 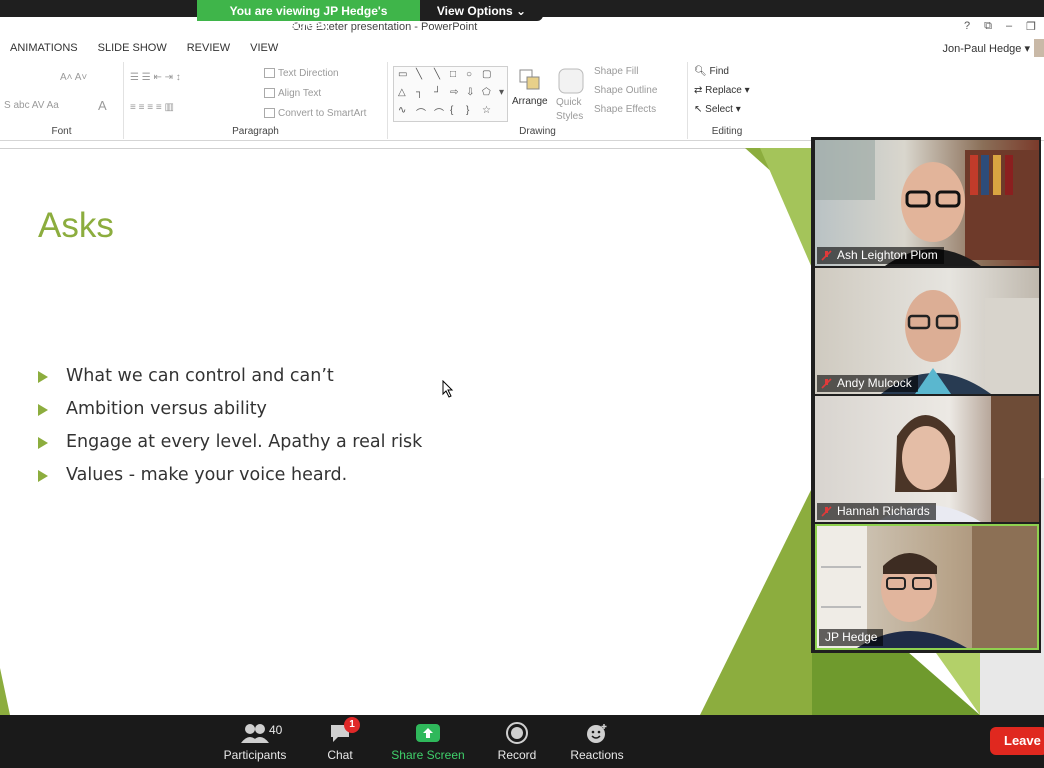 What do you see at coordinates (402, 74) in the screenshot?
I see `textbox-shape-icon: ▭` at bounding box center [402, 74].